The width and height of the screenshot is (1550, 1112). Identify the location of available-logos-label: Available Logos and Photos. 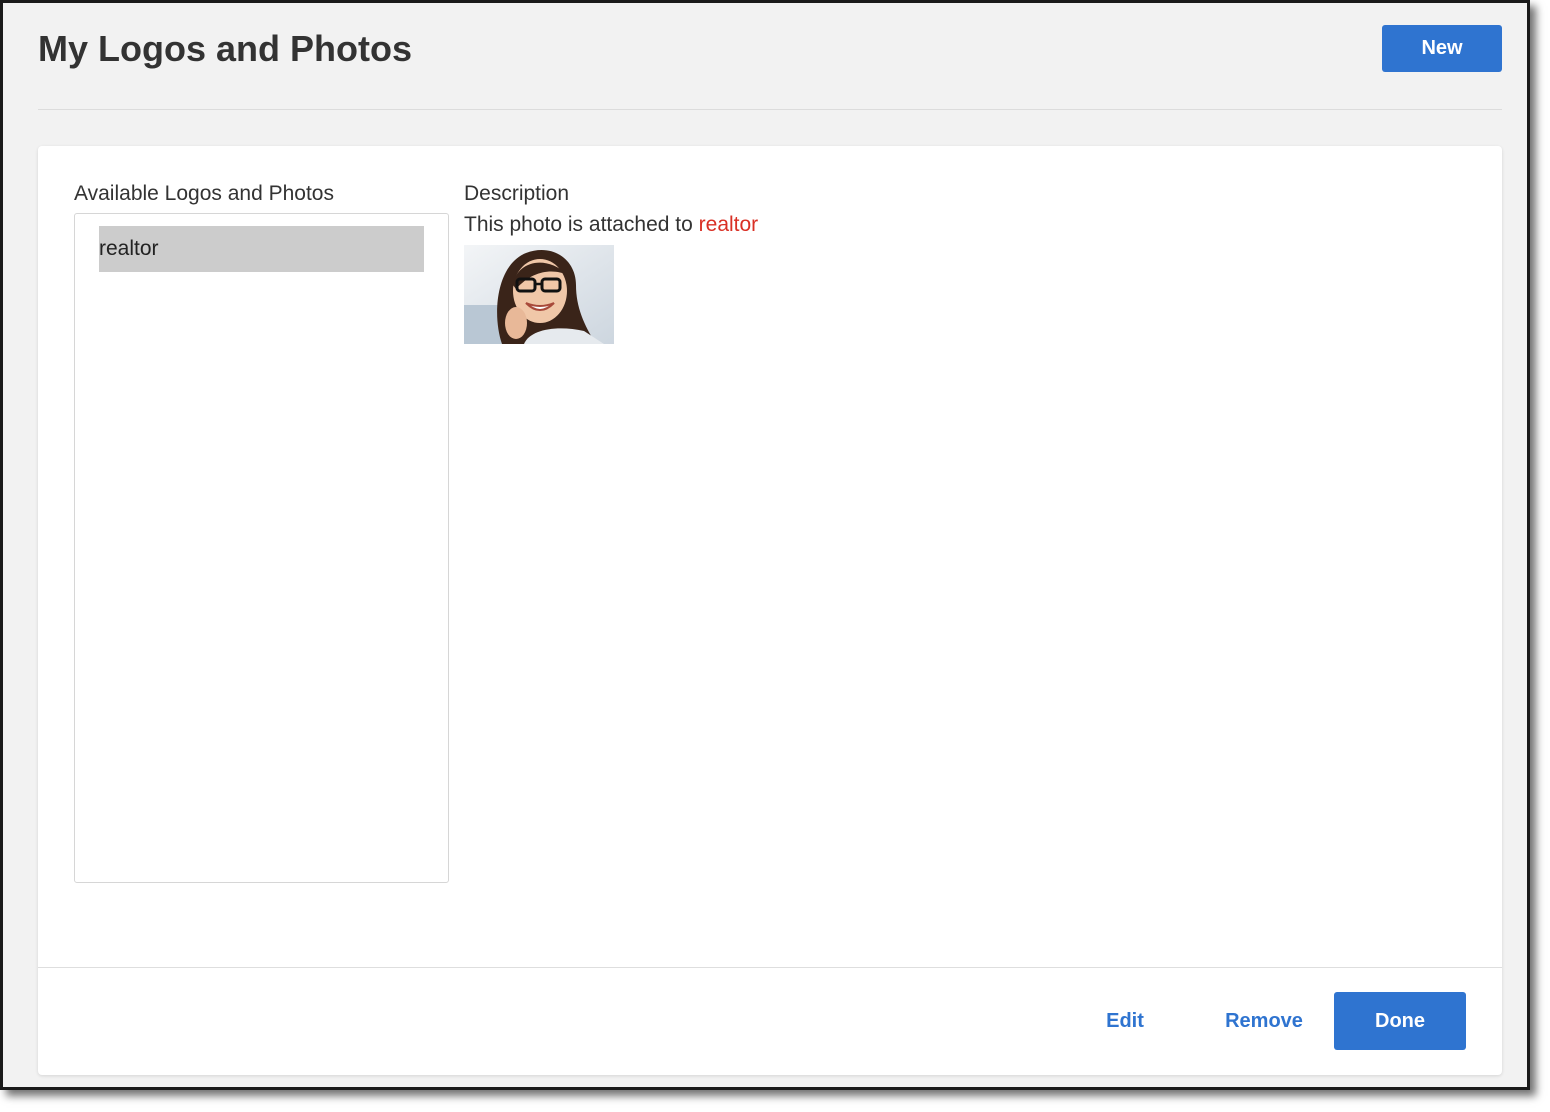
(204, 193).